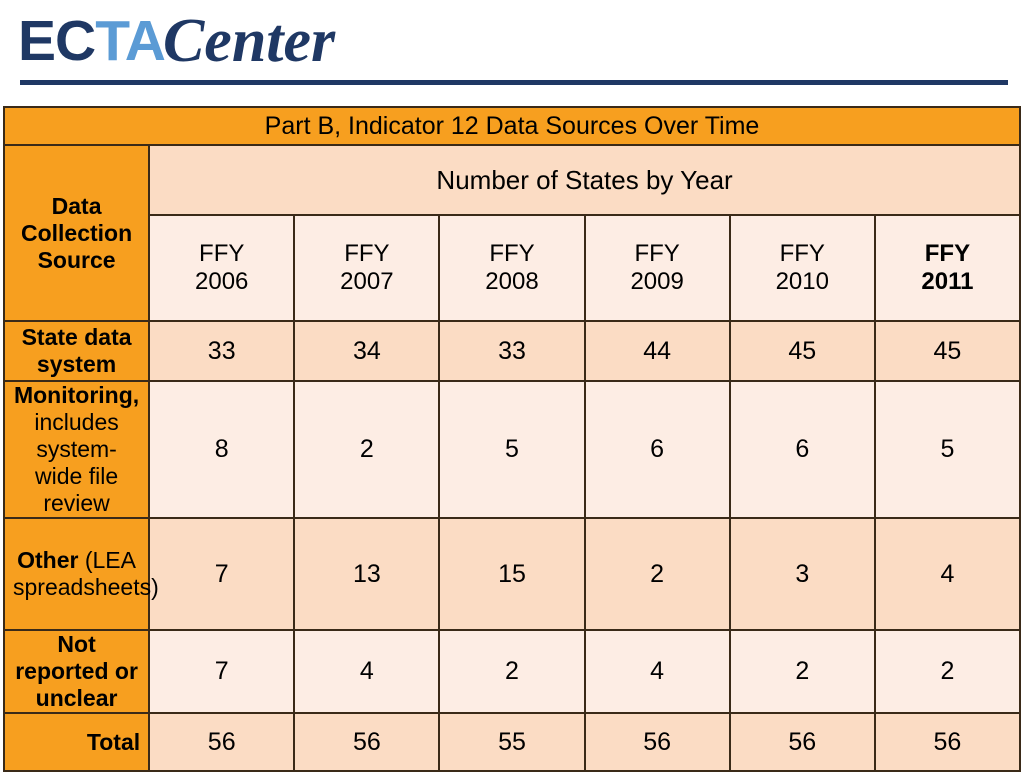  Describe the element at coordinates (802, 351) in the screenshot. I see `cell-state-data-system-2010: 45` at that location.